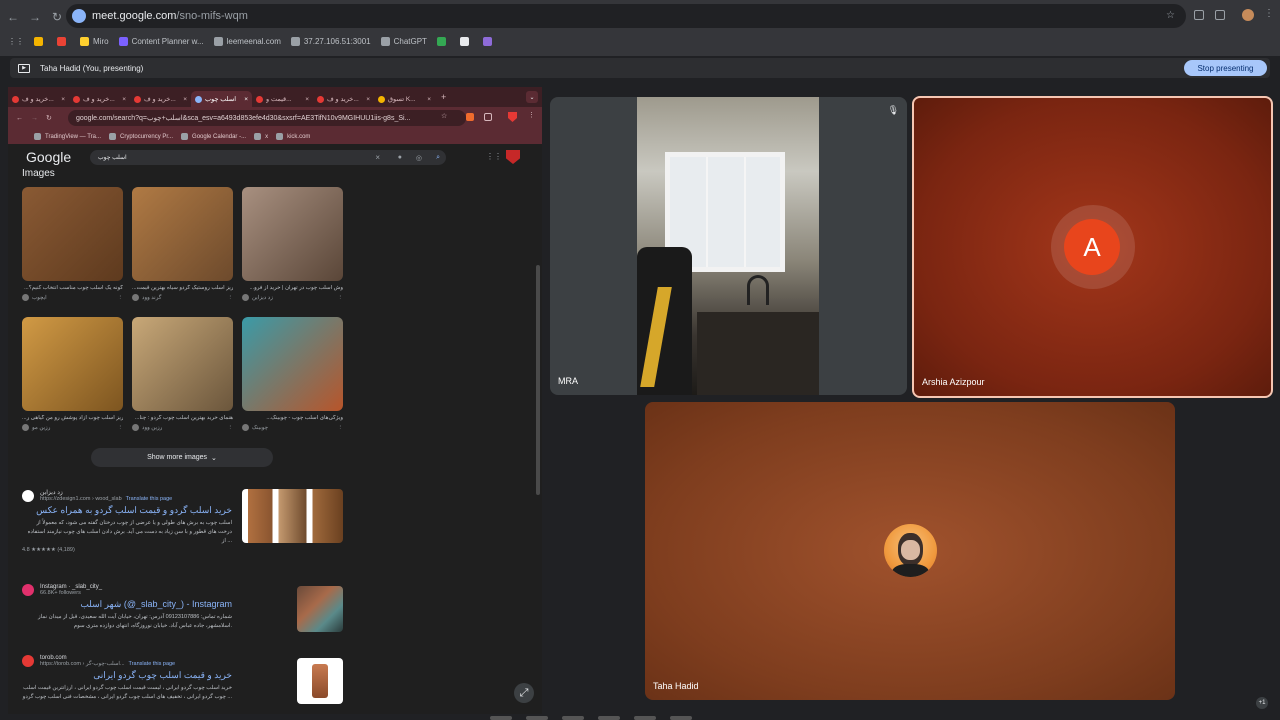 Image resolution: width=1280 pixels, height=720 pixels. Describe the element at coordinates (1269, 13) in the screenshot. I see `more-menu-icon: ⋮` at that location.